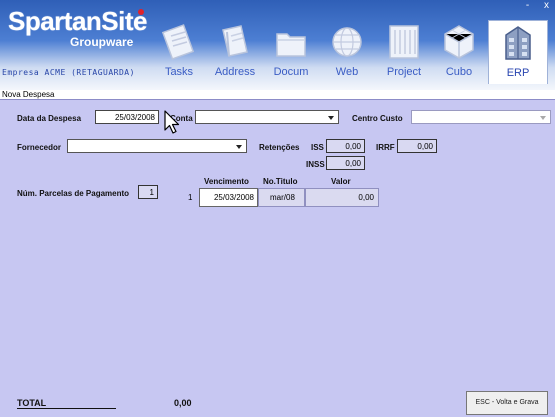 This screenshot has height=417, width=555. What do you see at coordinates (518, 43) in the screenshot?
I see `erp-building-icon` at bounding box center [518, 43].